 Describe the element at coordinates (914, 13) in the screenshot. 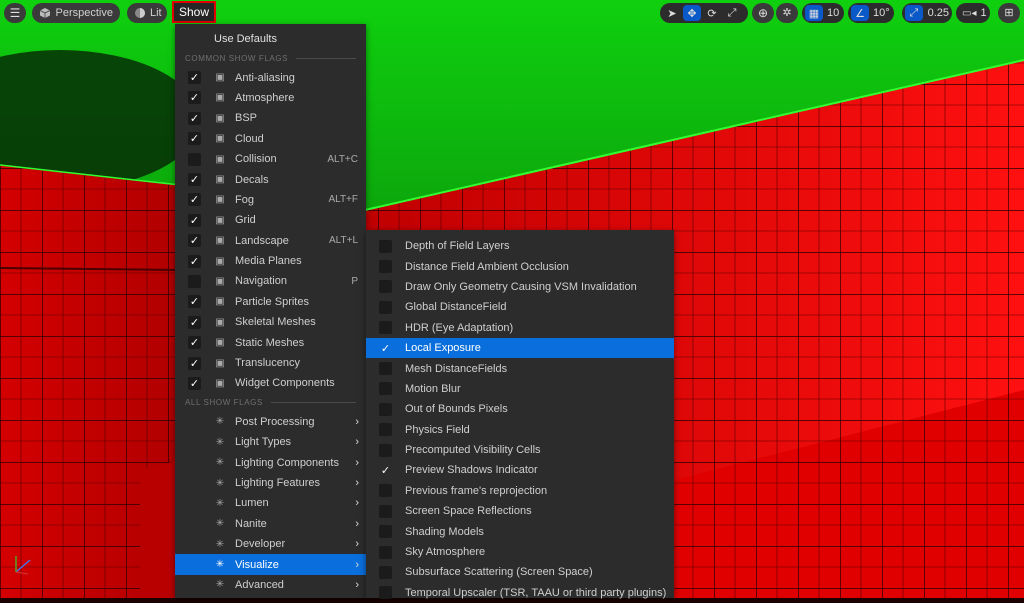

I see `scale-snap-toggle: ⤢` at that location.